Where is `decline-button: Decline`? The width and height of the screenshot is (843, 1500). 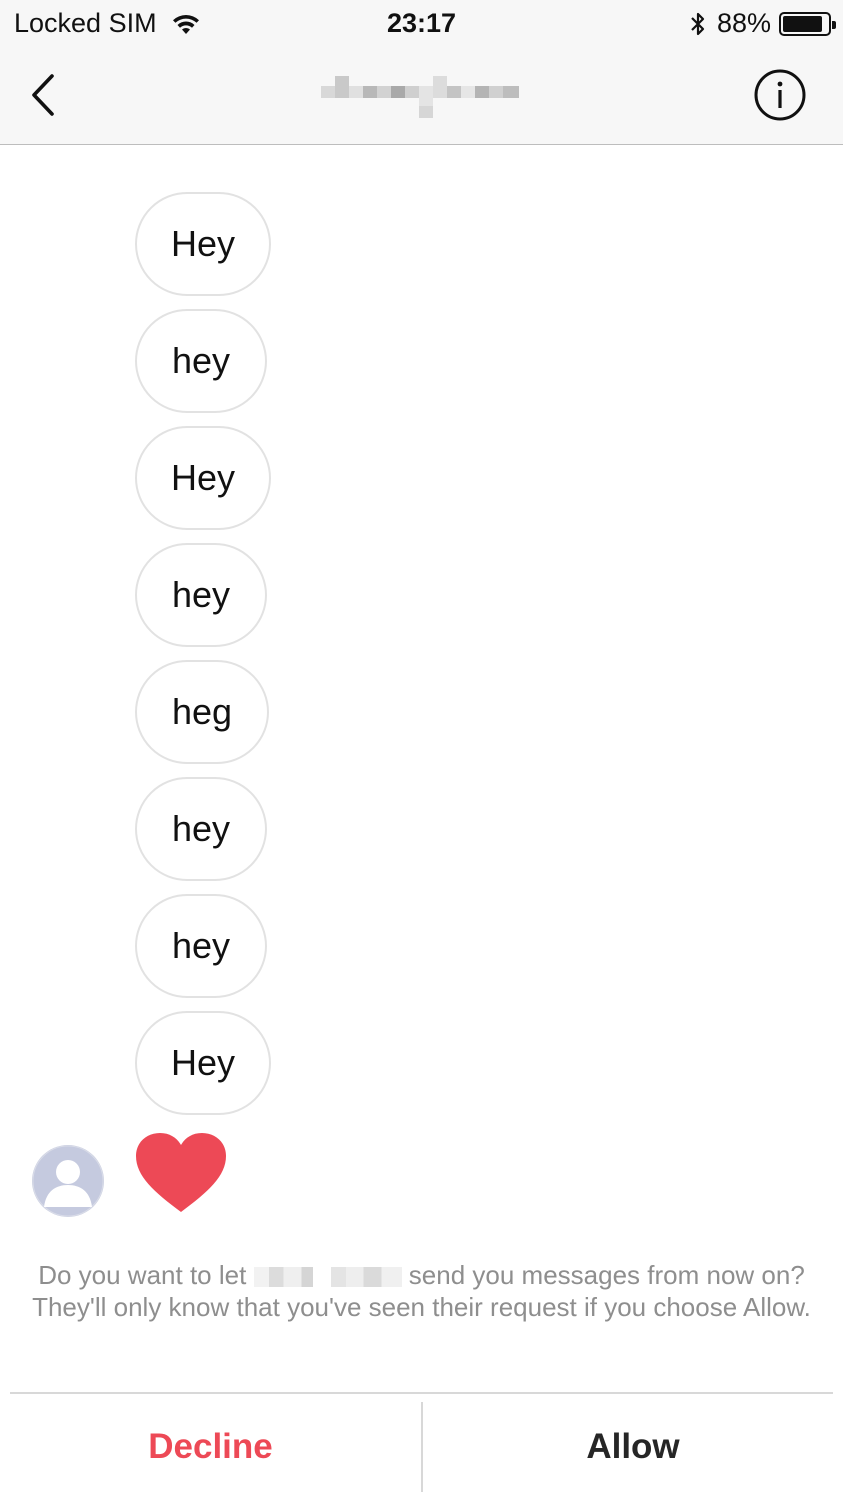
decline-button: Decline is located at coordinates (210, 1447).